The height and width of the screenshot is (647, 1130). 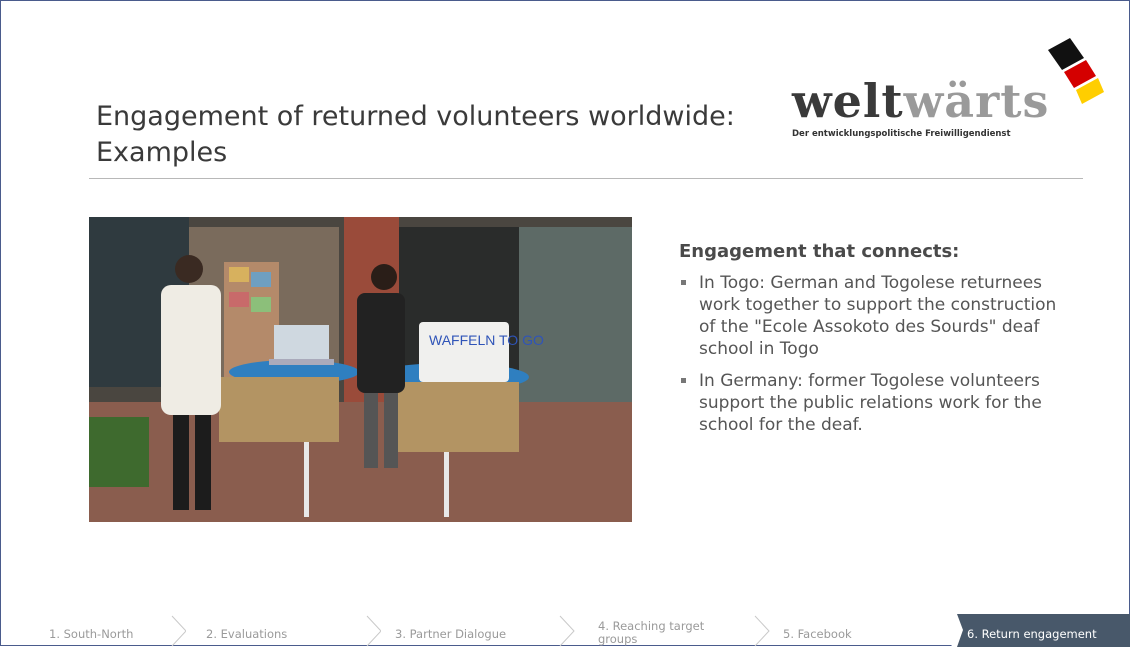 What do you see at coordinates (91, 634) in the screenshot?
I see `nav-label: 1. South-North` at bounding box center [91, 634].